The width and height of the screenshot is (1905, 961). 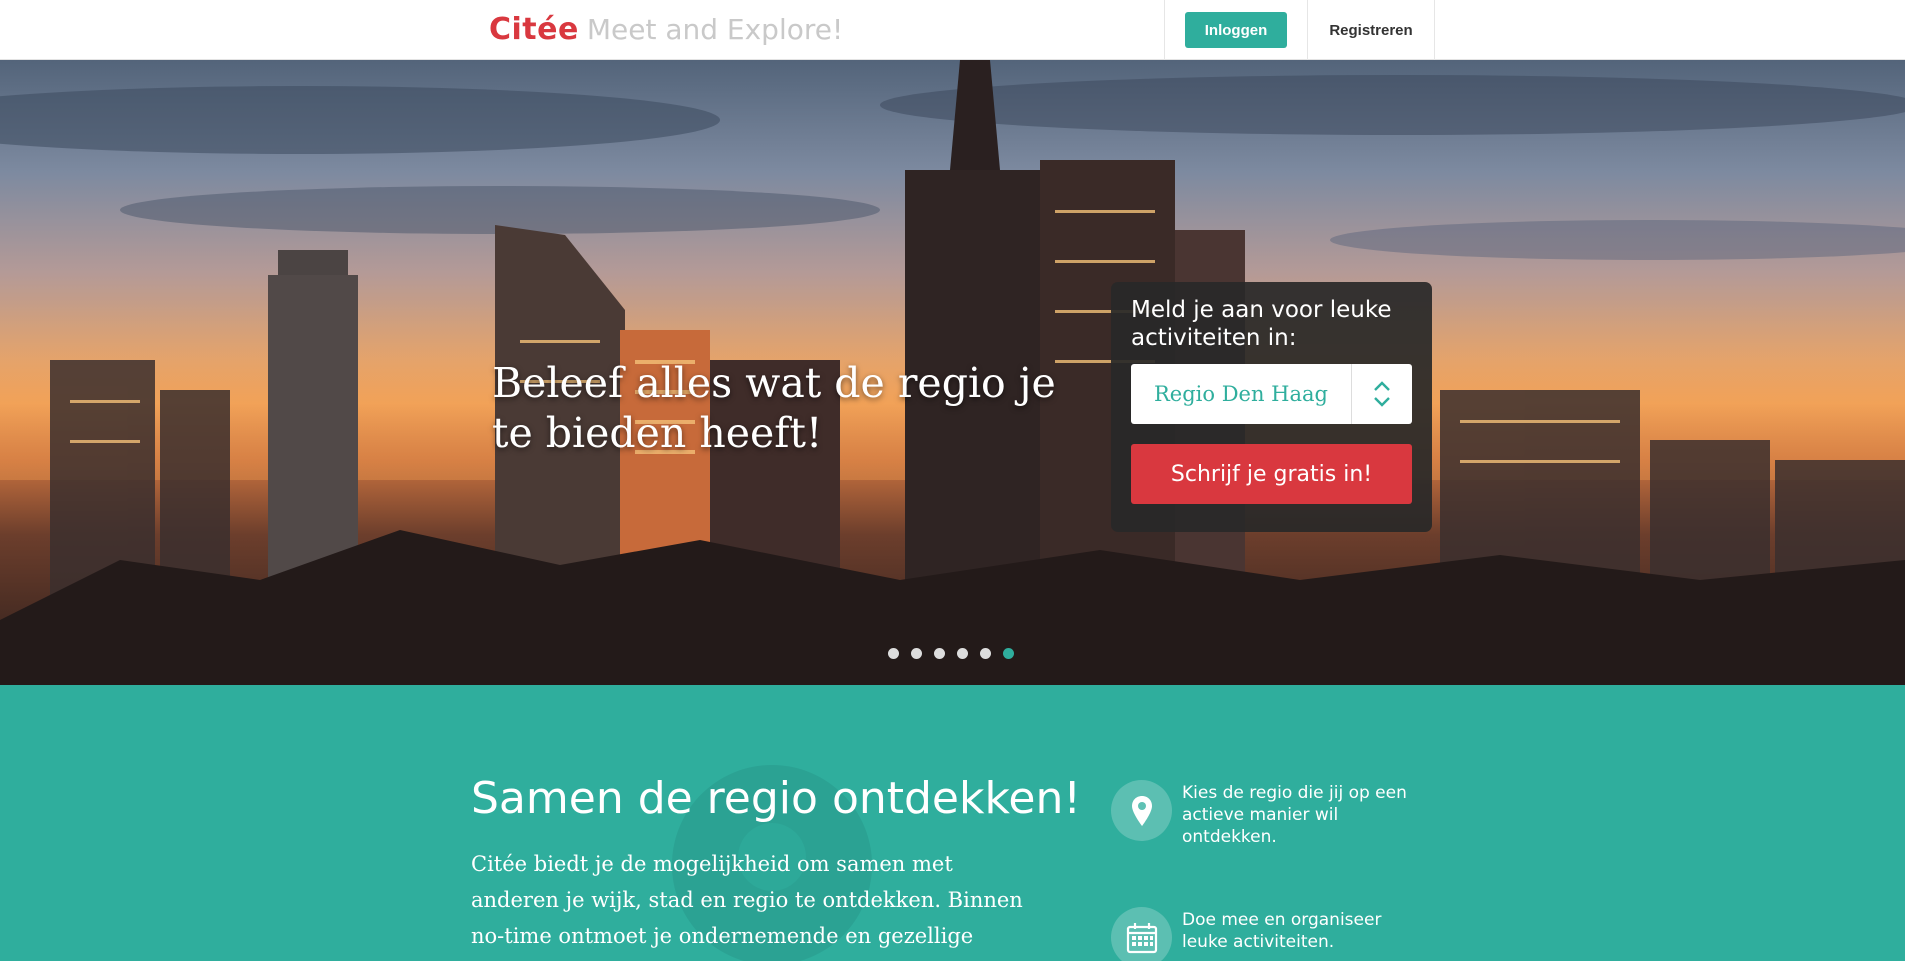 I want to click on logo: Citée Meet and Explore!, so click(x=666, y=30).